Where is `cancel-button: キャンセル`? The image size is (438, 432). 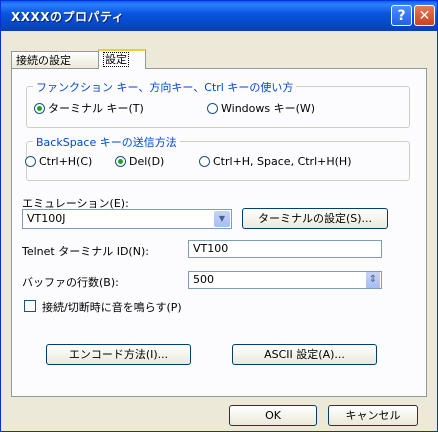
cancel-button: キャンセル is located at coordinates (373, 415).